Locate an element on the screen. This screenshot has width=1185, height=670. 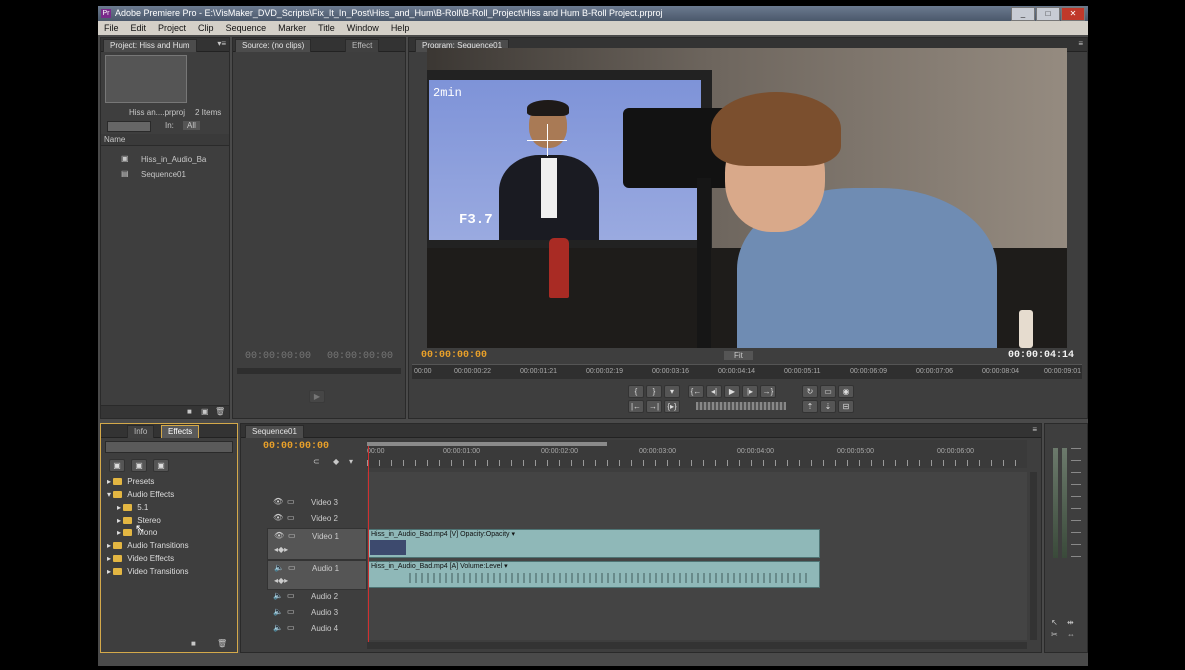
safe-margins-button: ▭ is located at coordinates (828, 391).